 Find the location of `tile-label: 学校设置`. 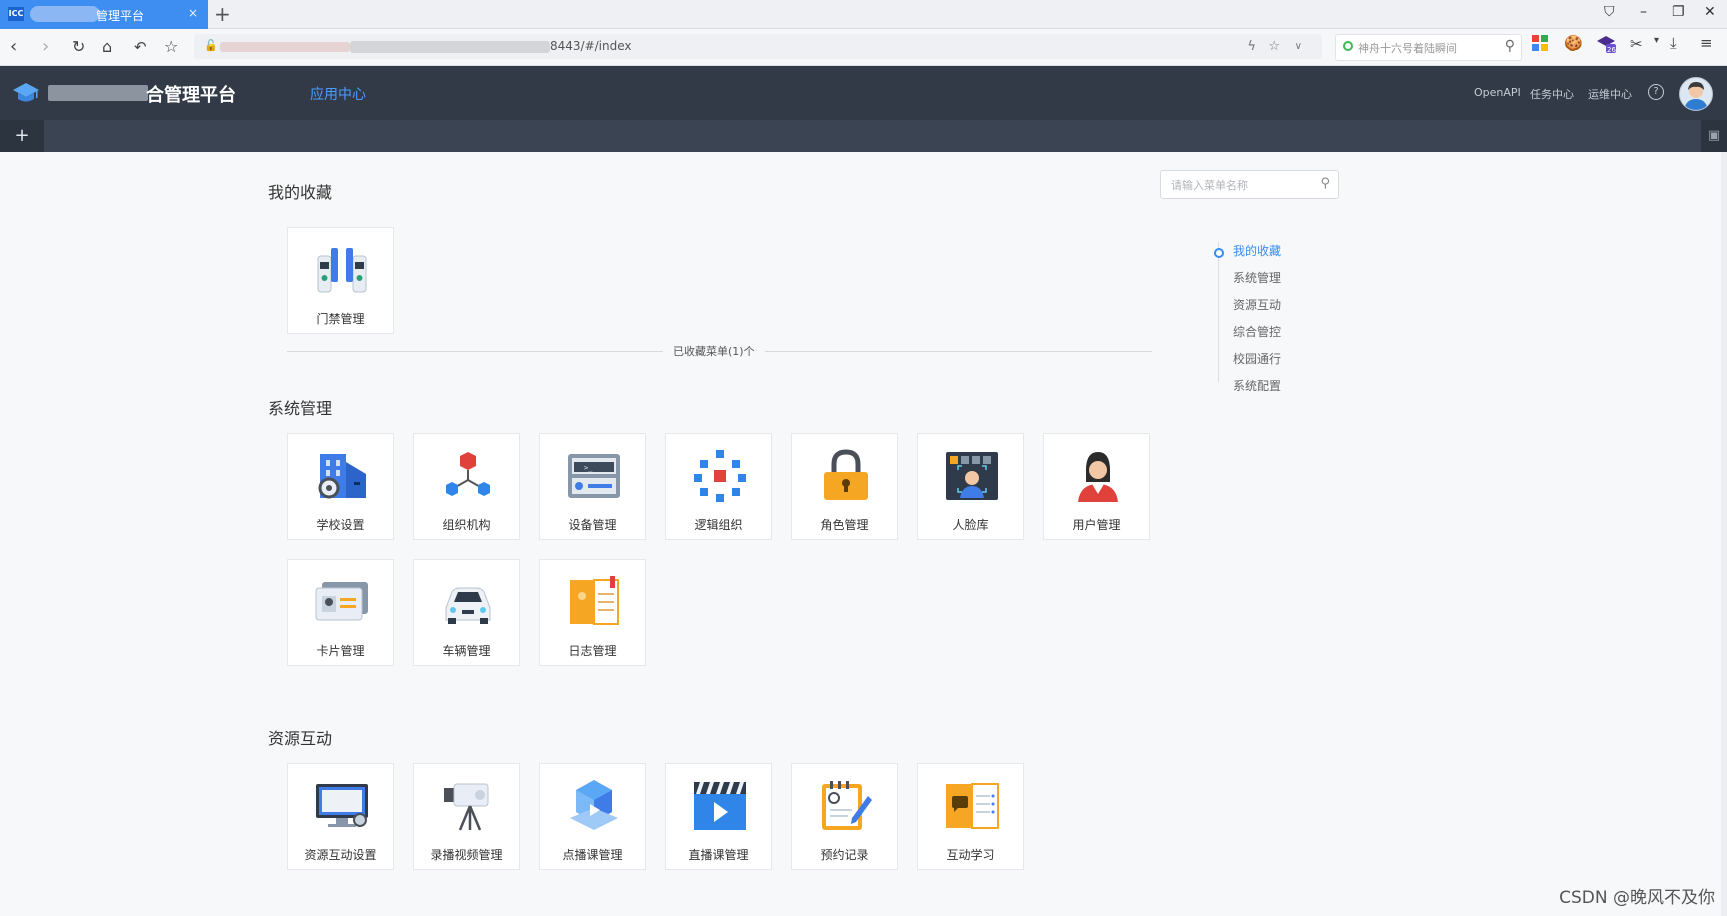

tile-label: 学校设置 is located at coordinates (340, 525).